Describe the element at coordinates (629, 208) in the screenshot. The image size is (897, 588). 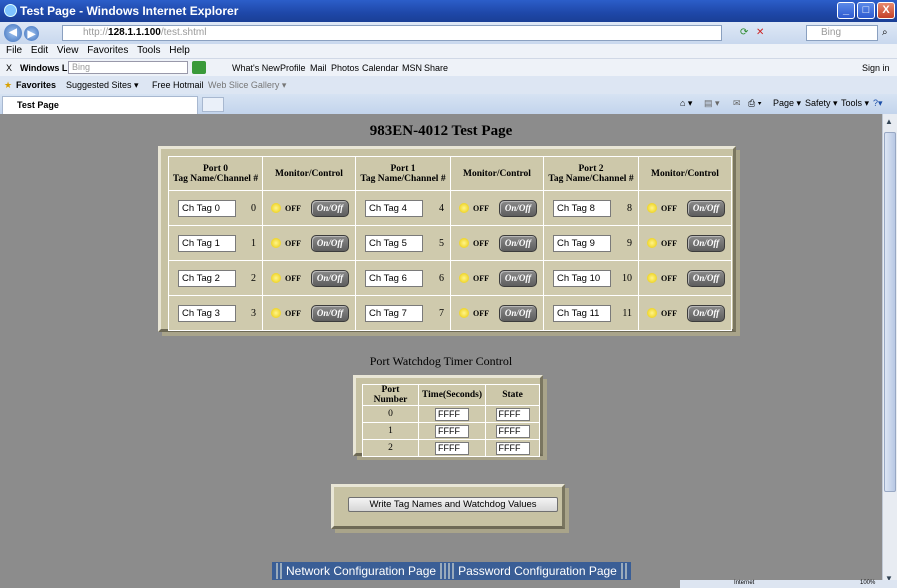
I see `channel-number: 8` at that location.